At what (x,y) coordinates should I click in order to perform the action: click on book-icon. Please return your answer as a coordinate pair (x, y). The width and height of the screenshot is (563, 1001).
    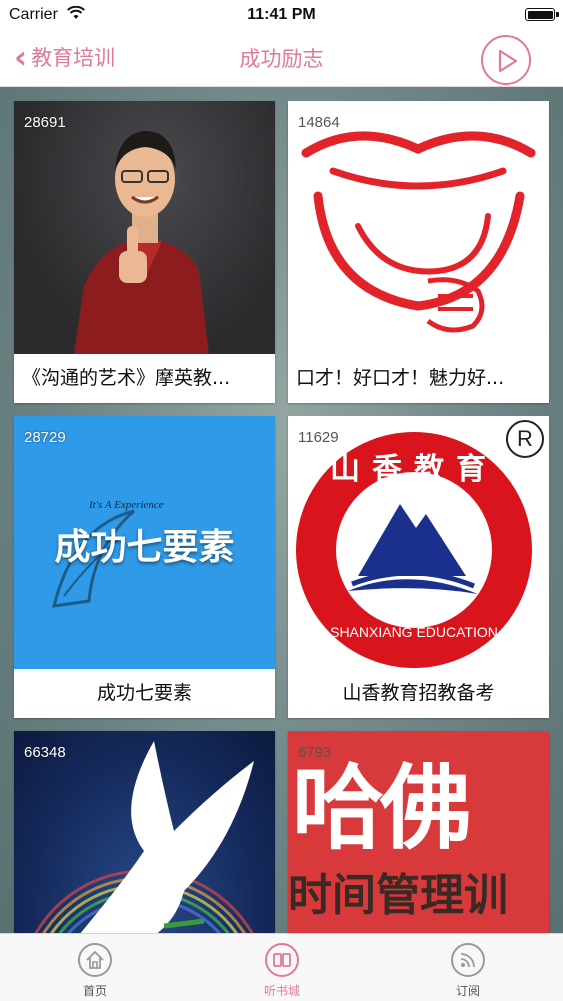
    Looking at the image, I should click on (282, 960).